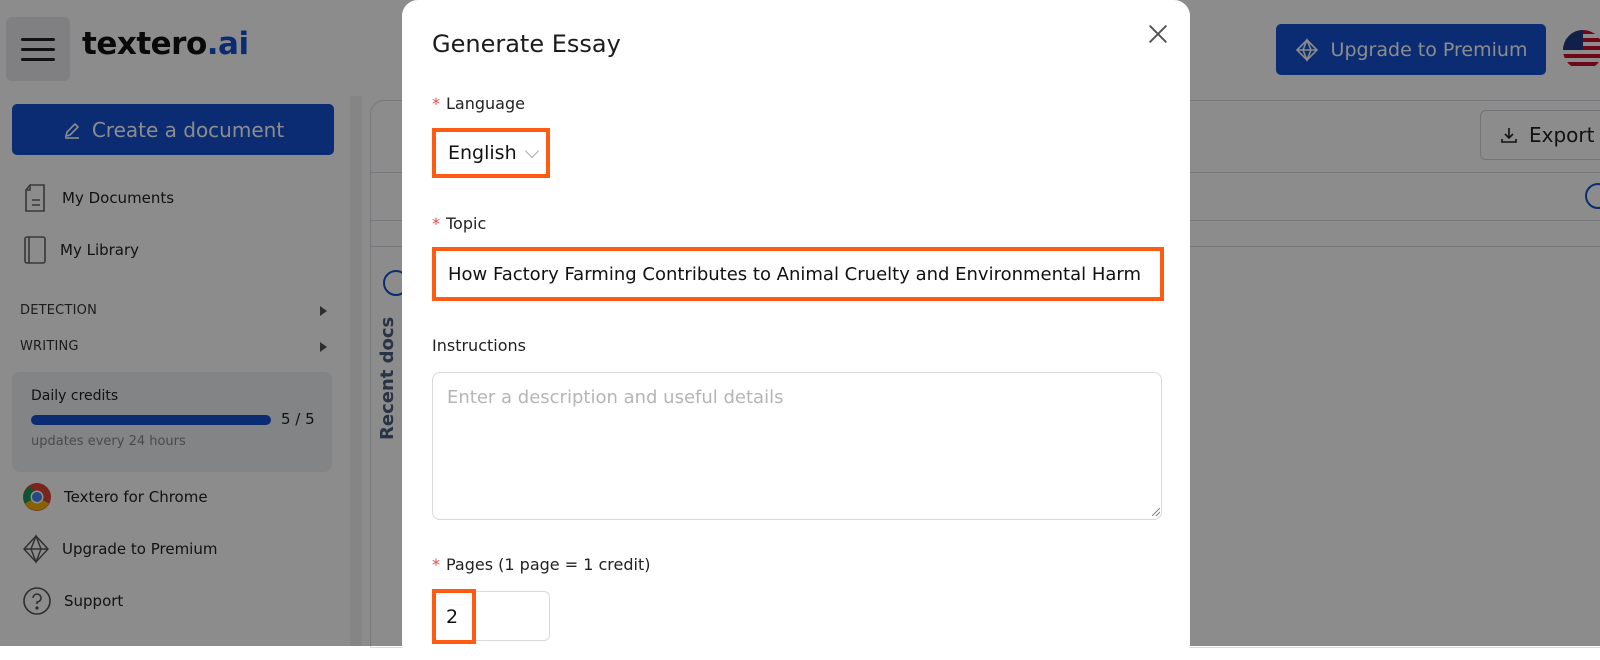  What do you see at coordinates (797, 446) in the screenshot?
I see `instructions-textarea: Enter a description and useful details` at bounding box center [797, 446].